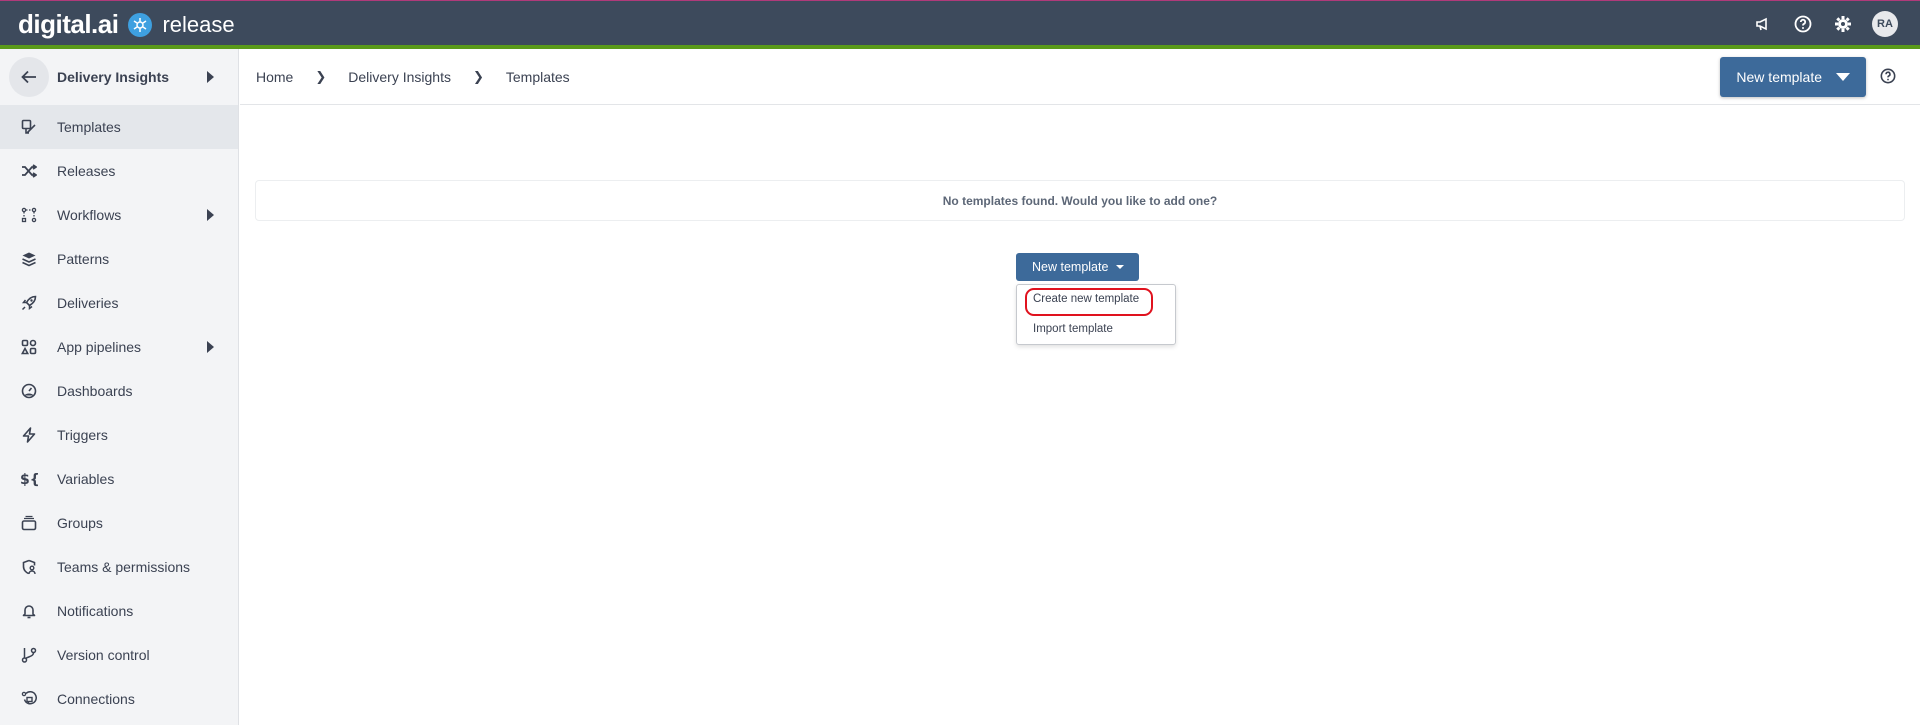  I want to click on stack-icon, so click(29, 523).